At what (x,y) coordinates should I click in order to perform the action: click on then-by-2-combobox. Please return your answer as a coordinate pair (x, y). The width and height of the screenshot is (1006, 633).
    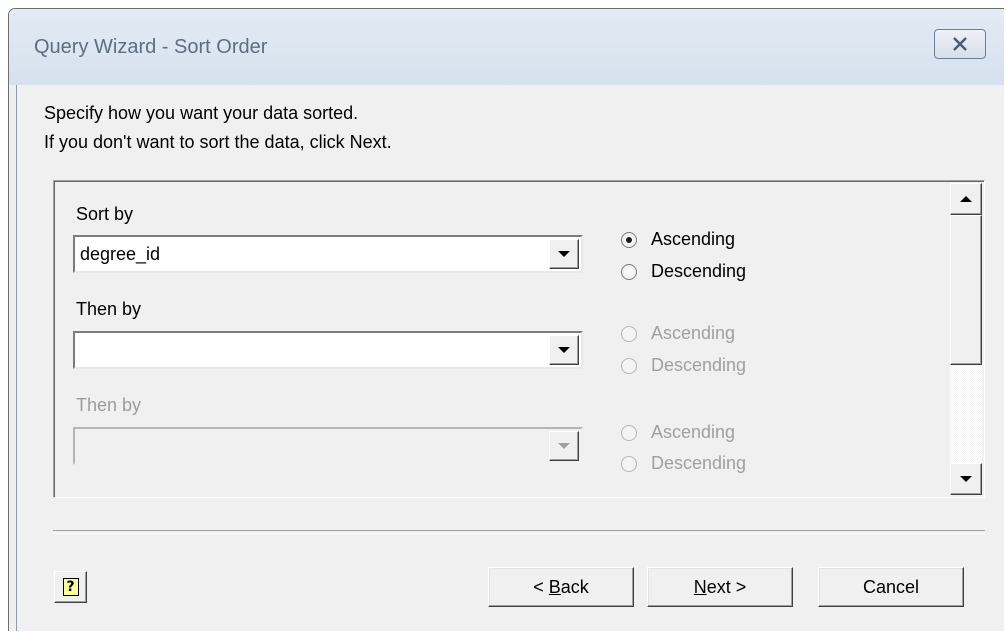
    Looking at the image, I should click on (328, 446).